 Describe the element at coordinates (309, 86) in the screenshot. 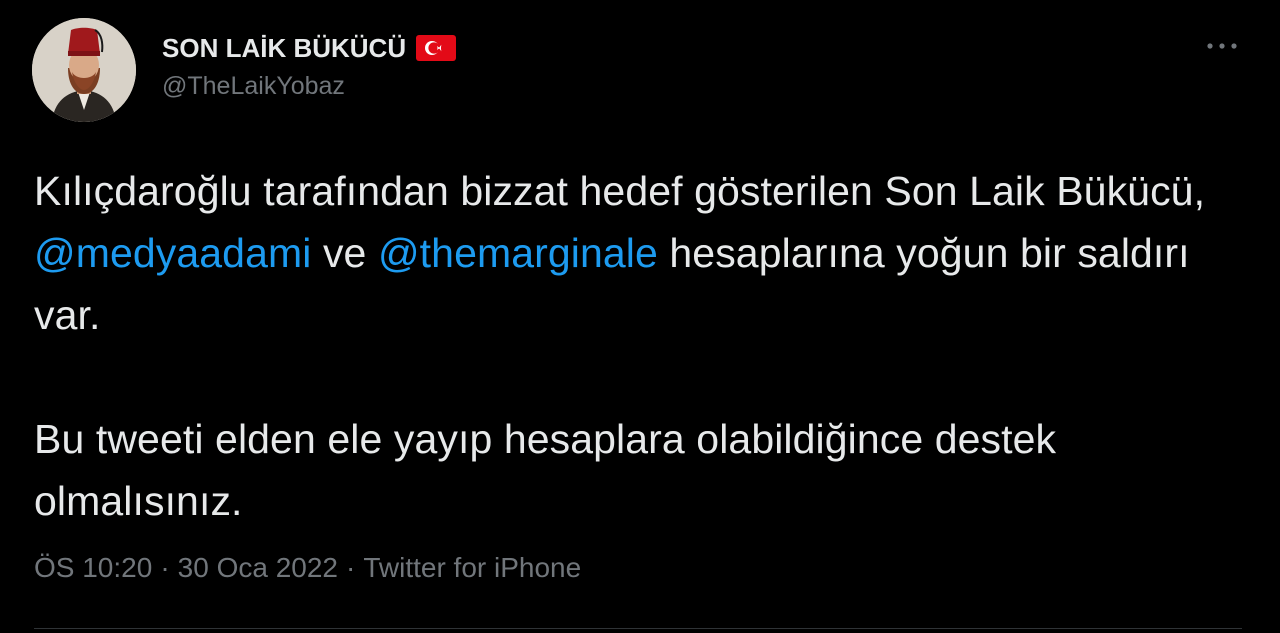

I see `handle: @TheLaikYobaz` at that location.